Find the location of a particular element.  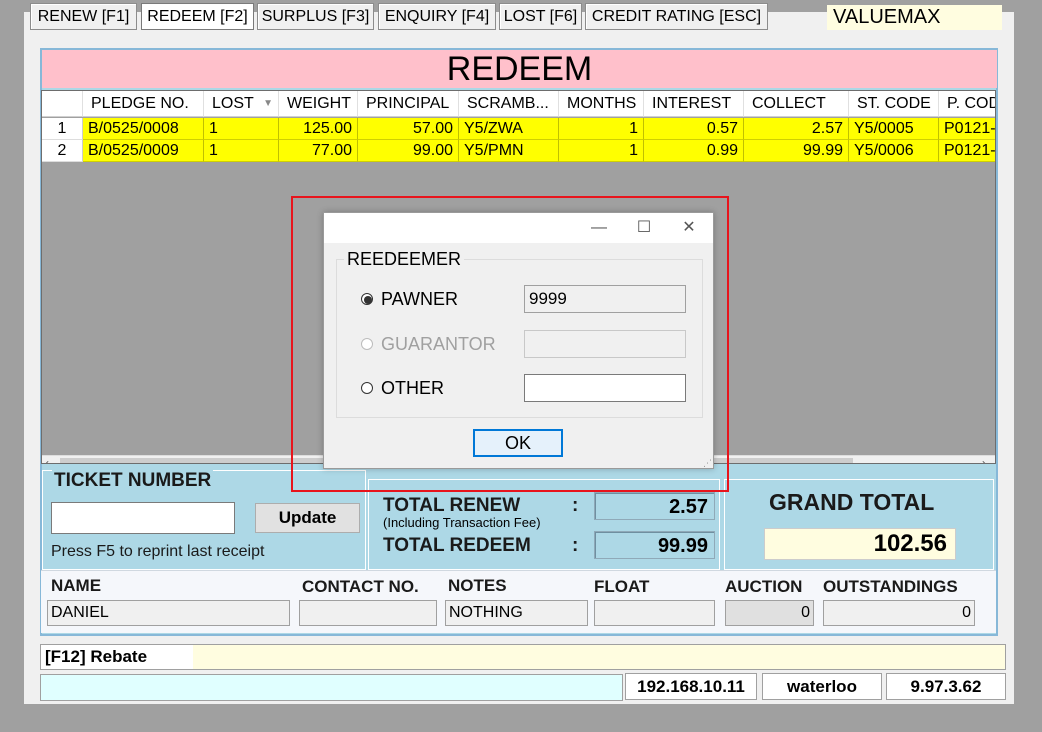

total-redeem-label: TOTAL REDEEM is located at coordinates (457, 545).